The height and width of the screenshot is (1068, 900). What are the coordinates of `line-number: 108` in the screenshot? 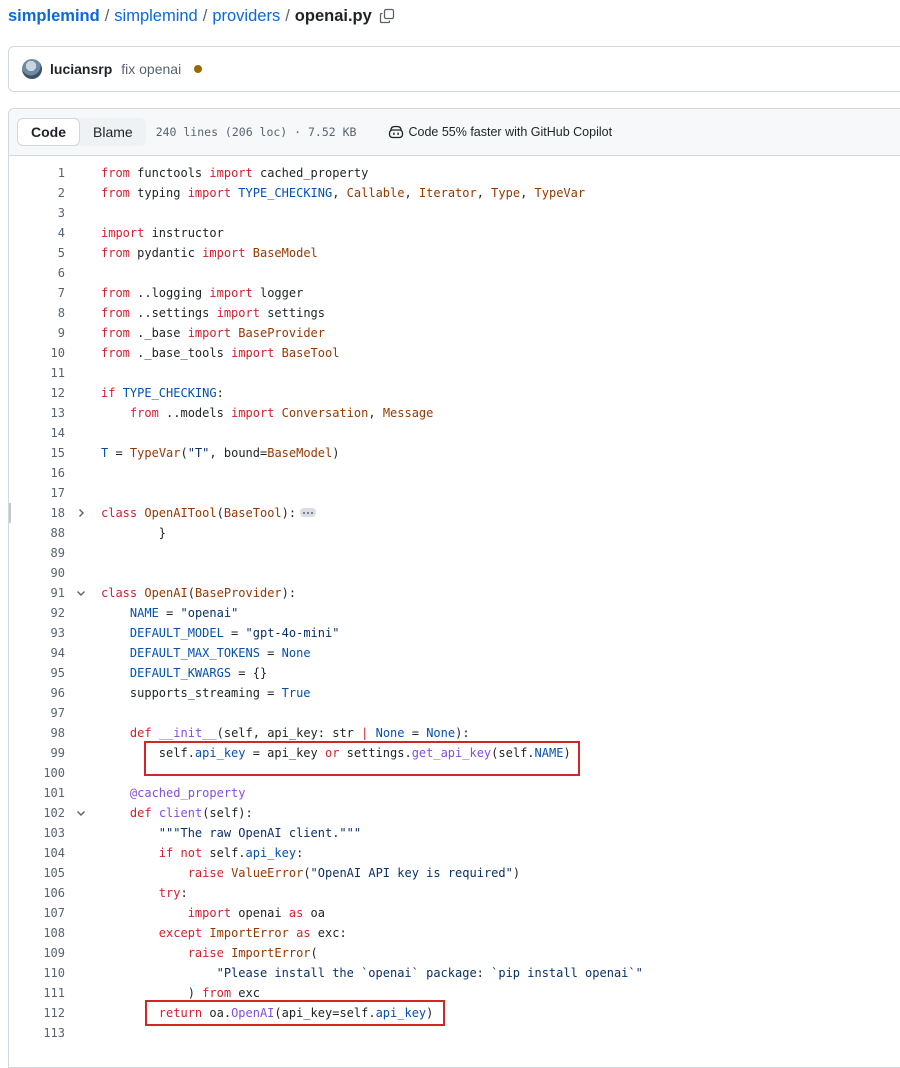 It's located at (37, 933).